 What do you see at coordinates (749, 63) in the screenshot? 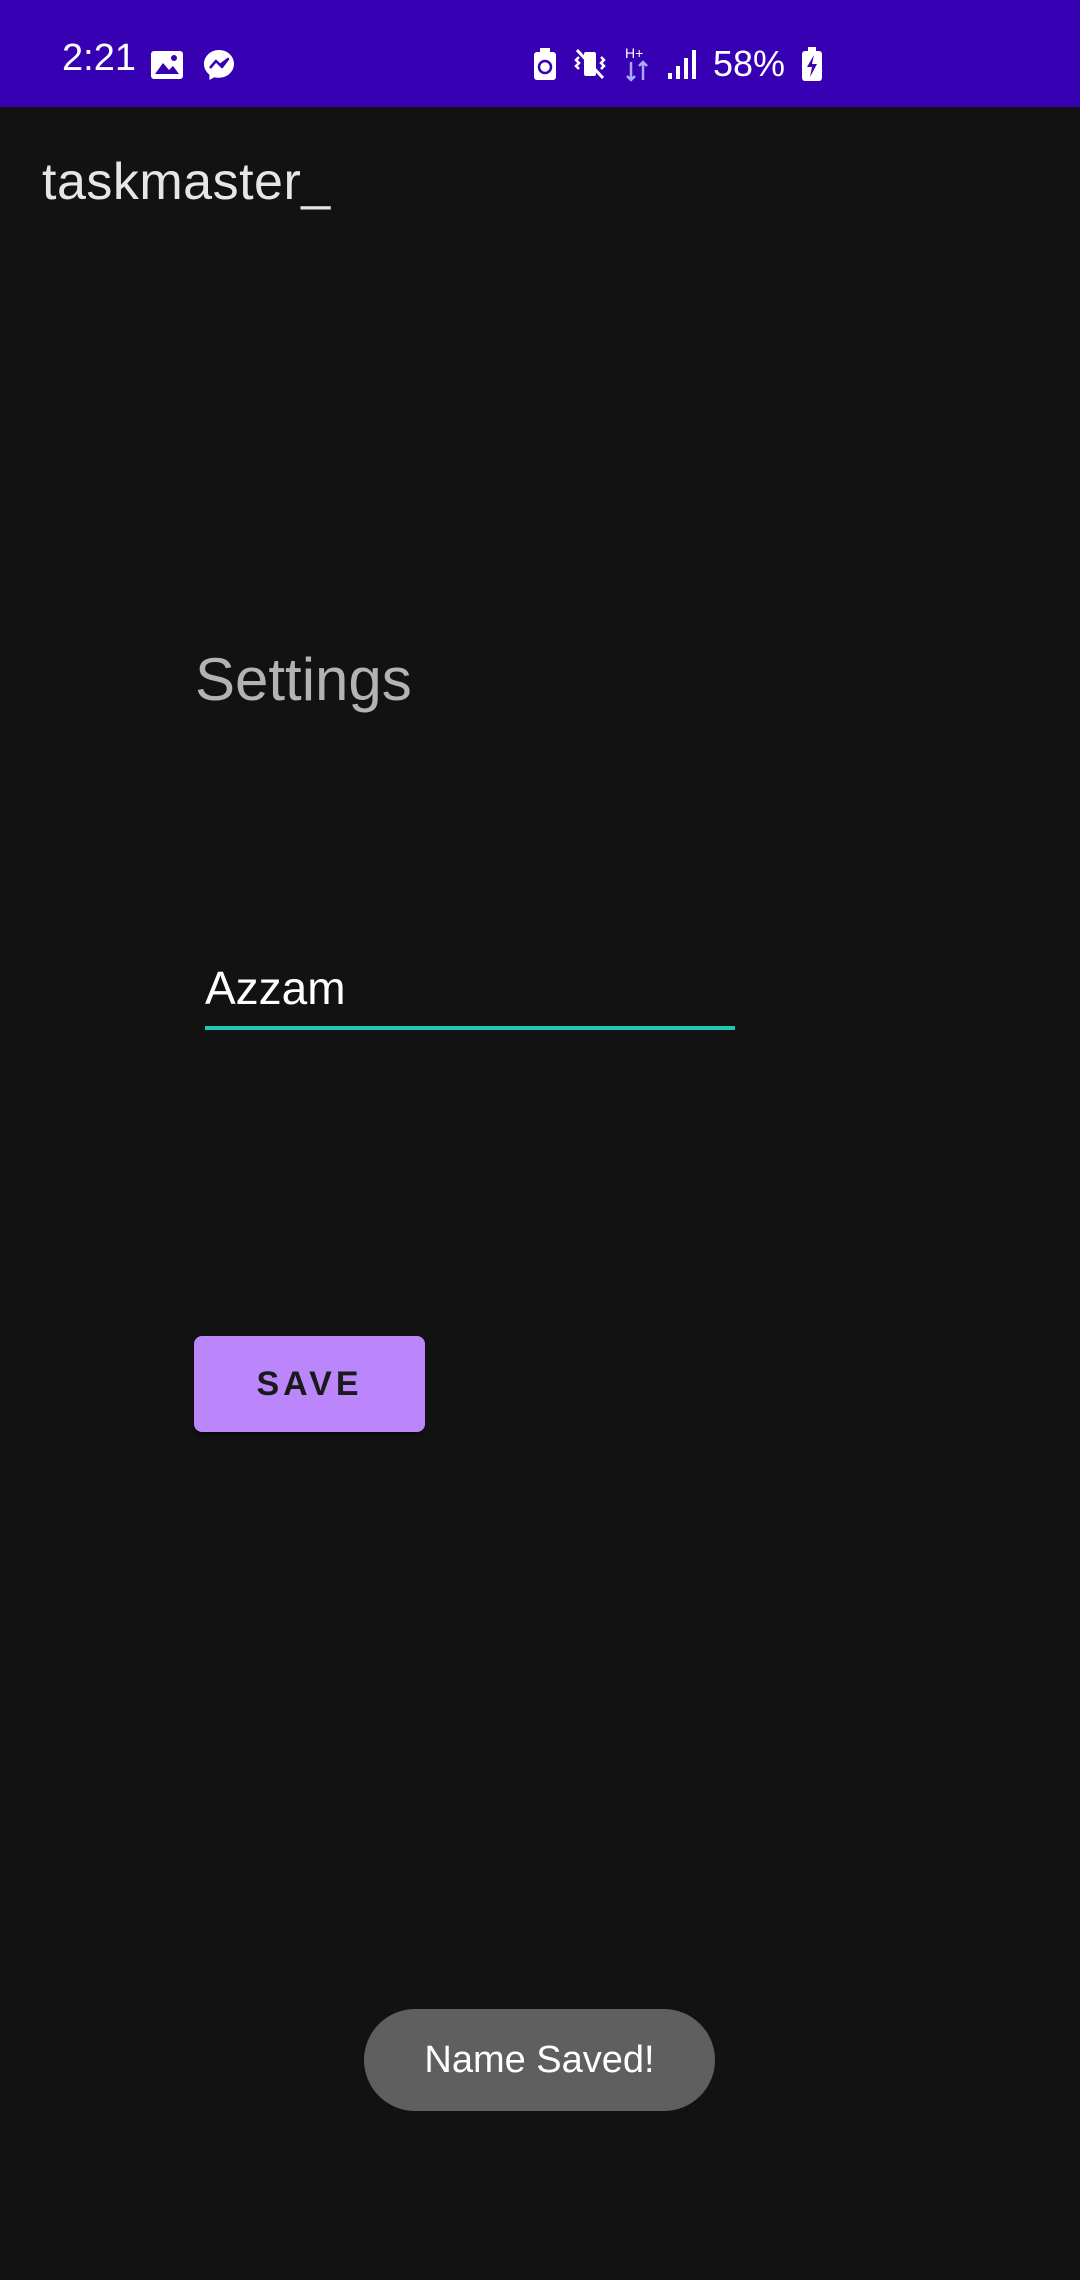
I see `battery-percent: 58%` at bounding box center [749, 63].